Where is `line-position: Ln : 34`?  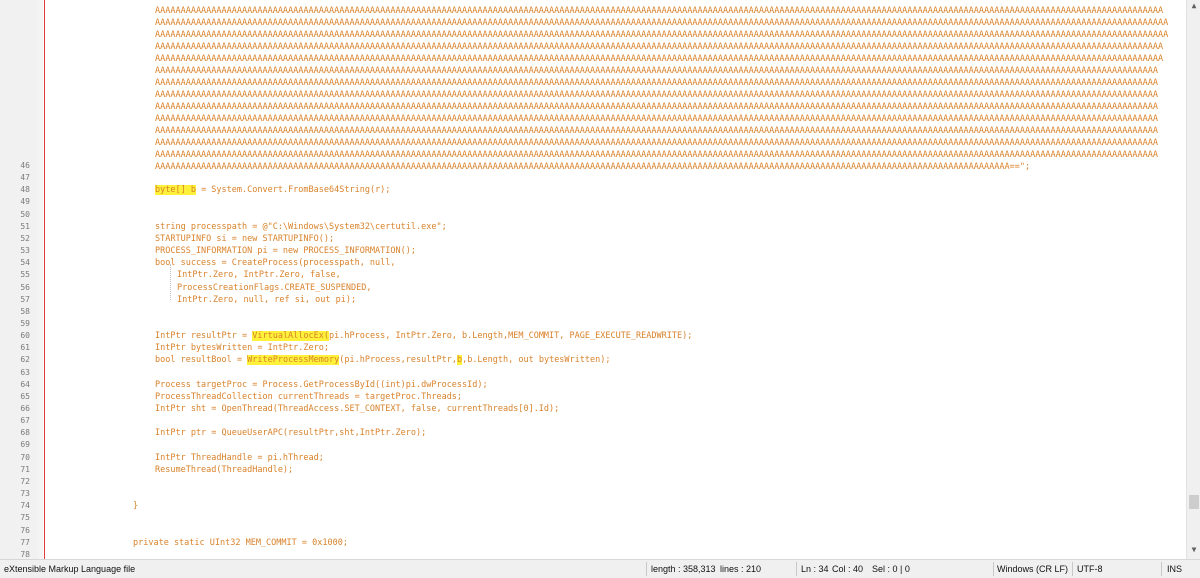 line-position: Ln : 34 is located at coordinates (815, 569).